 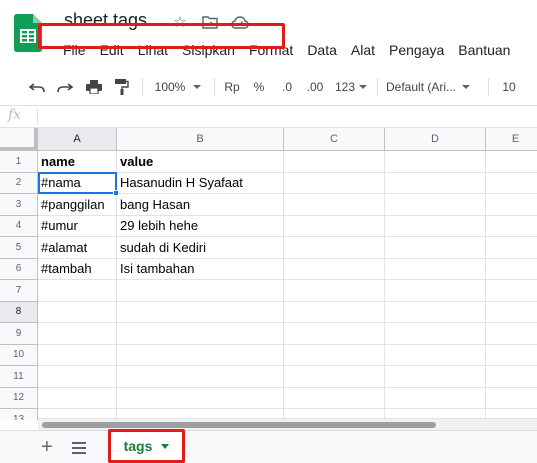 I want to click on undo-icon, so click(x=37, y=87).